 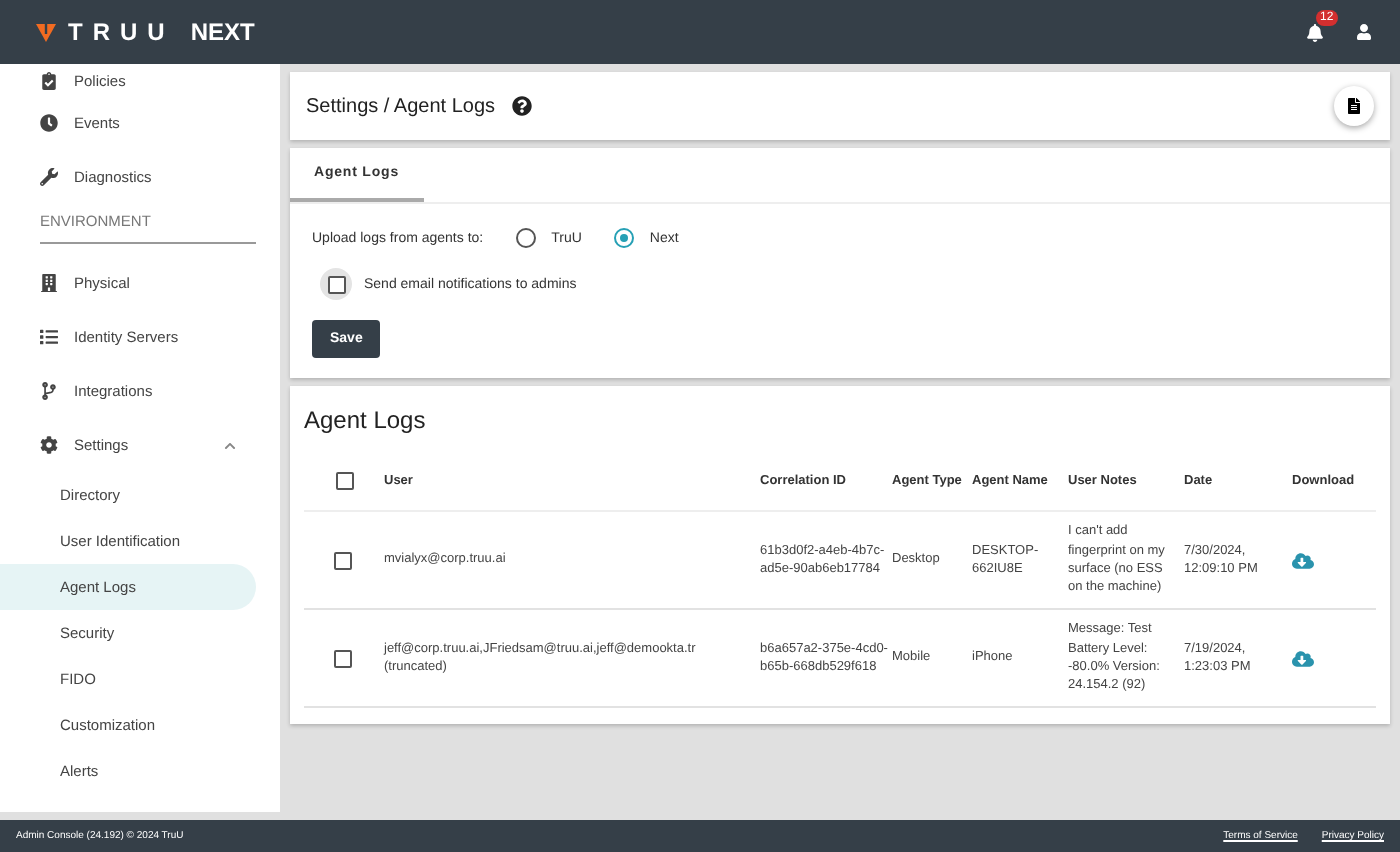 I want to click on help-icon, so click(x=521, y=106).